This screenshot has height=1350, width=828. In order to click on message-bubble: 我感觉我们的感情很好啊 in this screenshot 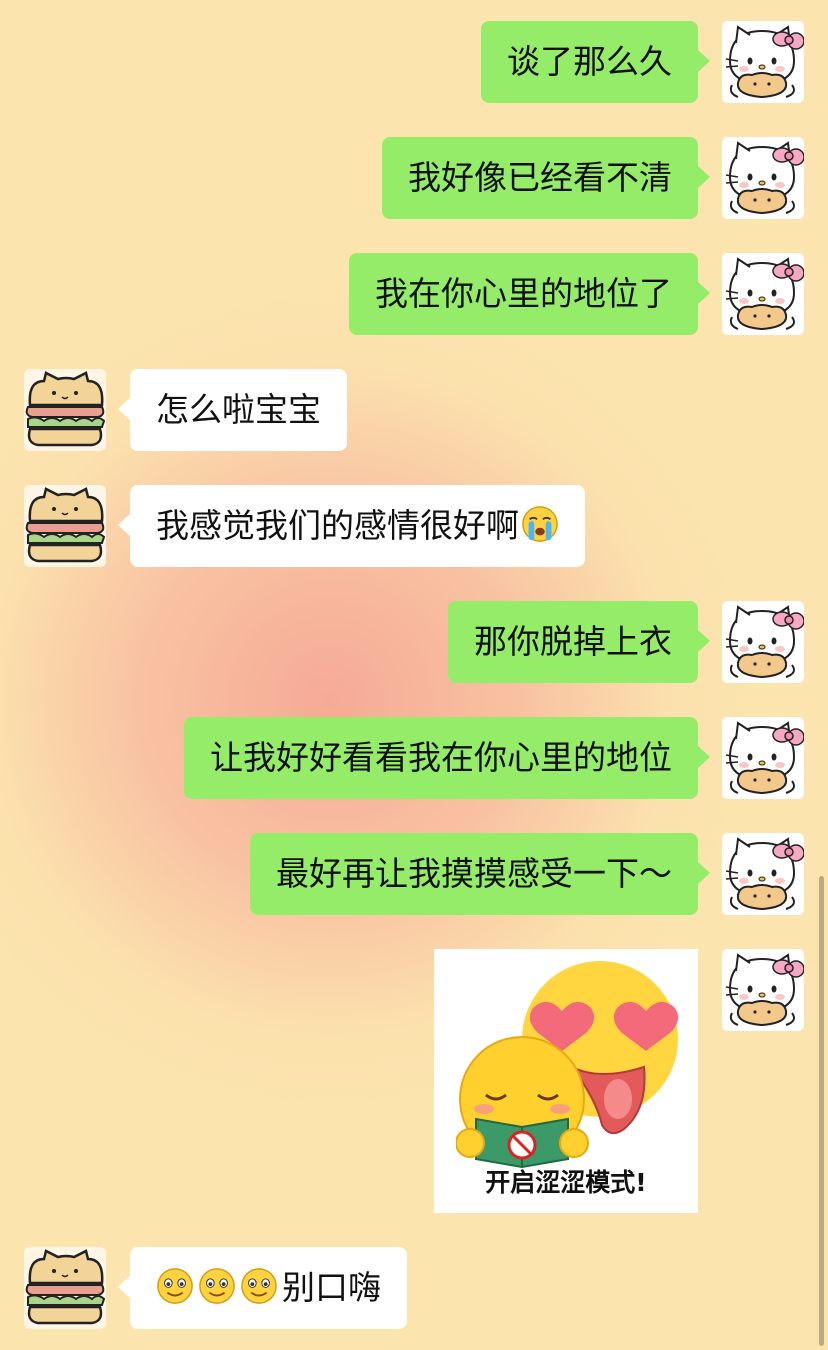, I will do `click(351, 526)`.